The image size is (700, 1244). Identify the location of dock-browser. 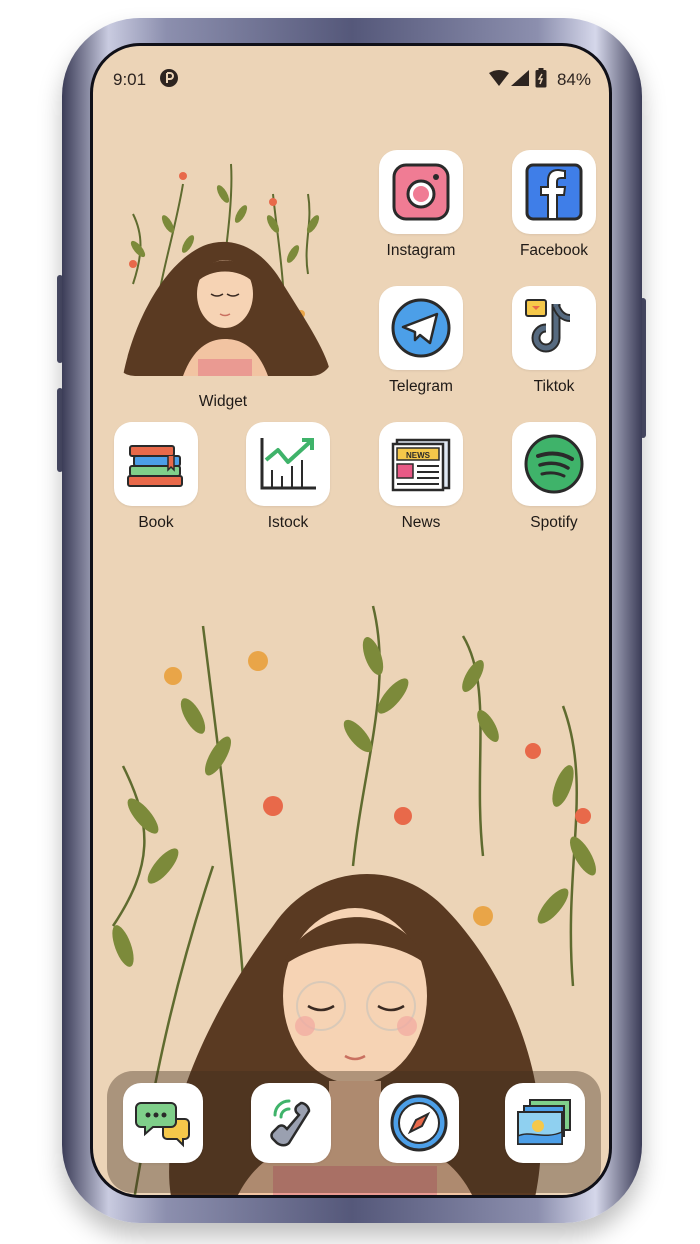
(419, 1123).